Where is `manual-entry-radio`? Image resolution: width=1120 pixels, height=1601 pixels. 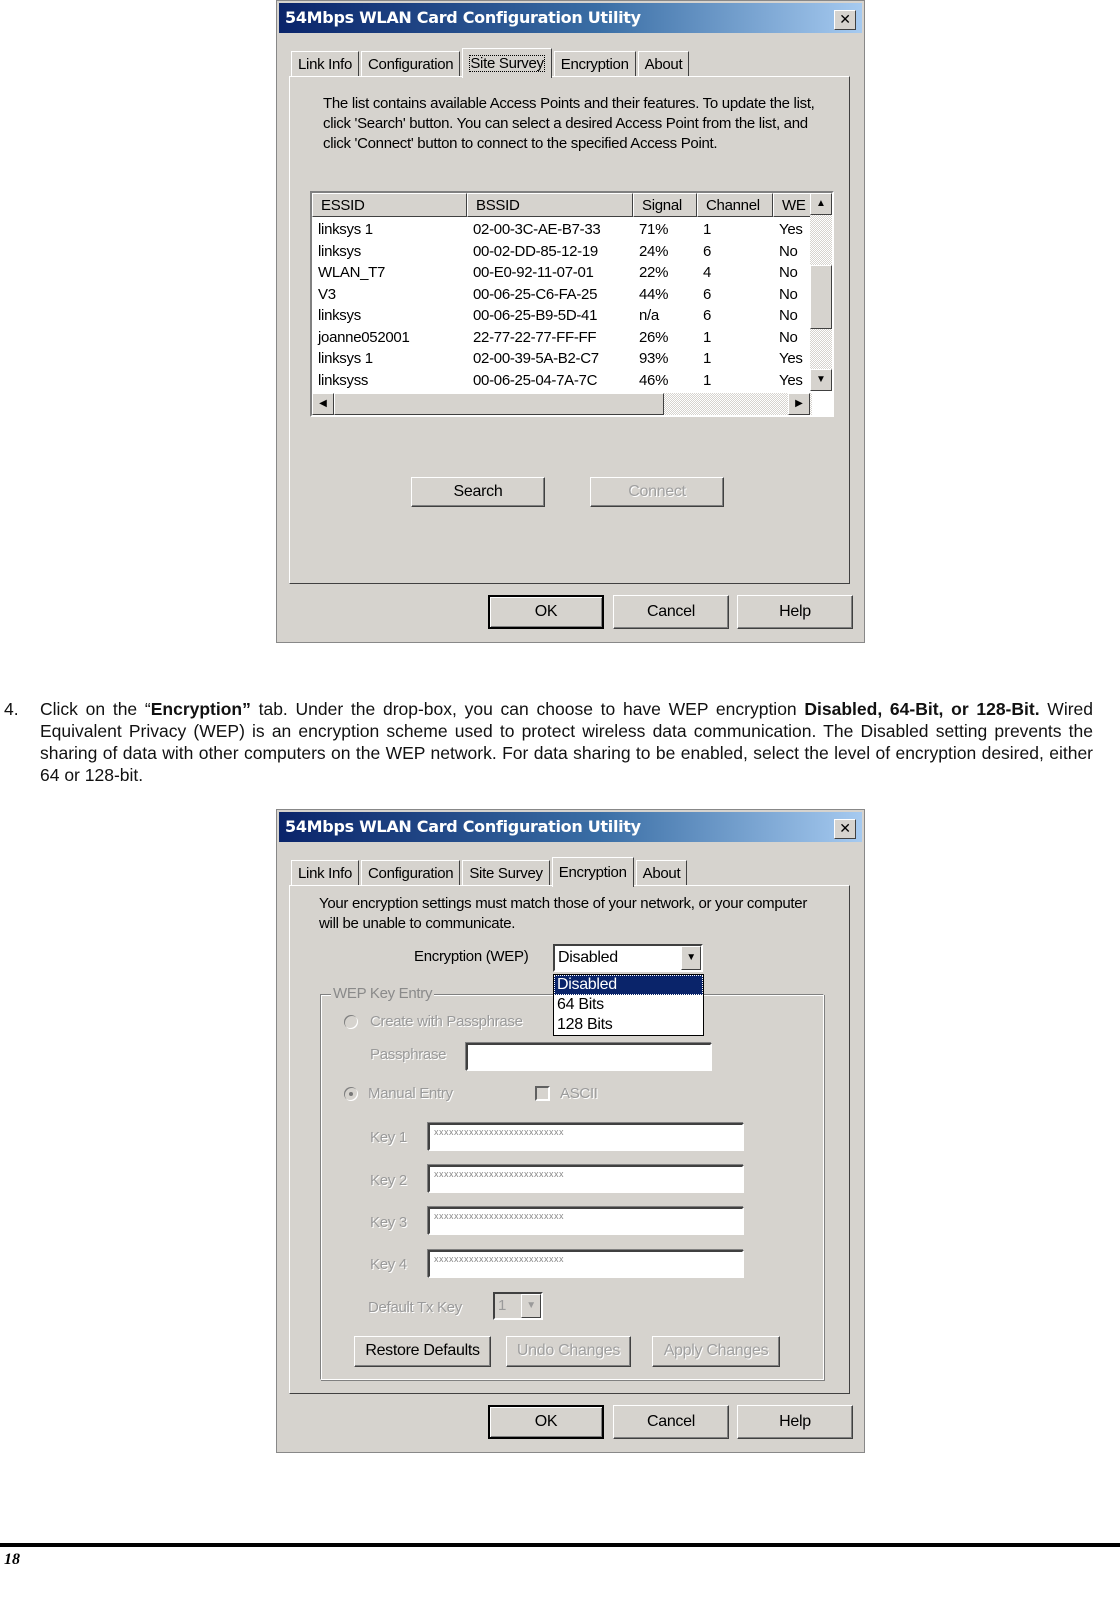
manual-entry-radio is located at coordinates (351, 1094).